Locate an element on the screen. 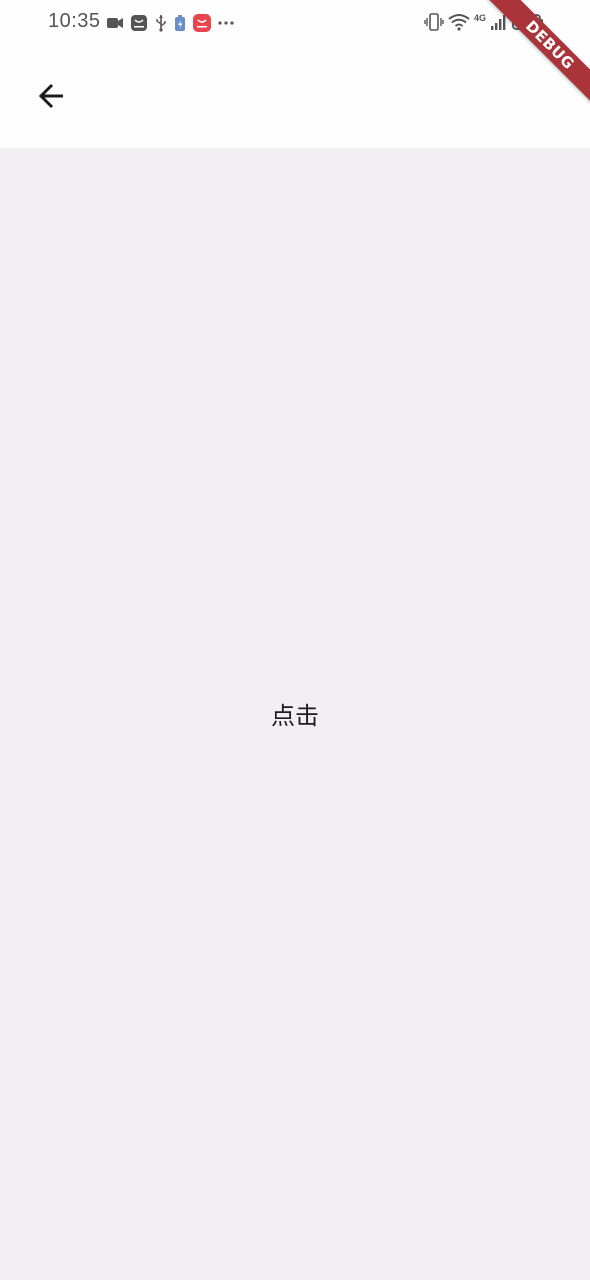 Image resolution: width=590 pixels, height=1280 pixels. back-button is located at coordinates (52, 96).